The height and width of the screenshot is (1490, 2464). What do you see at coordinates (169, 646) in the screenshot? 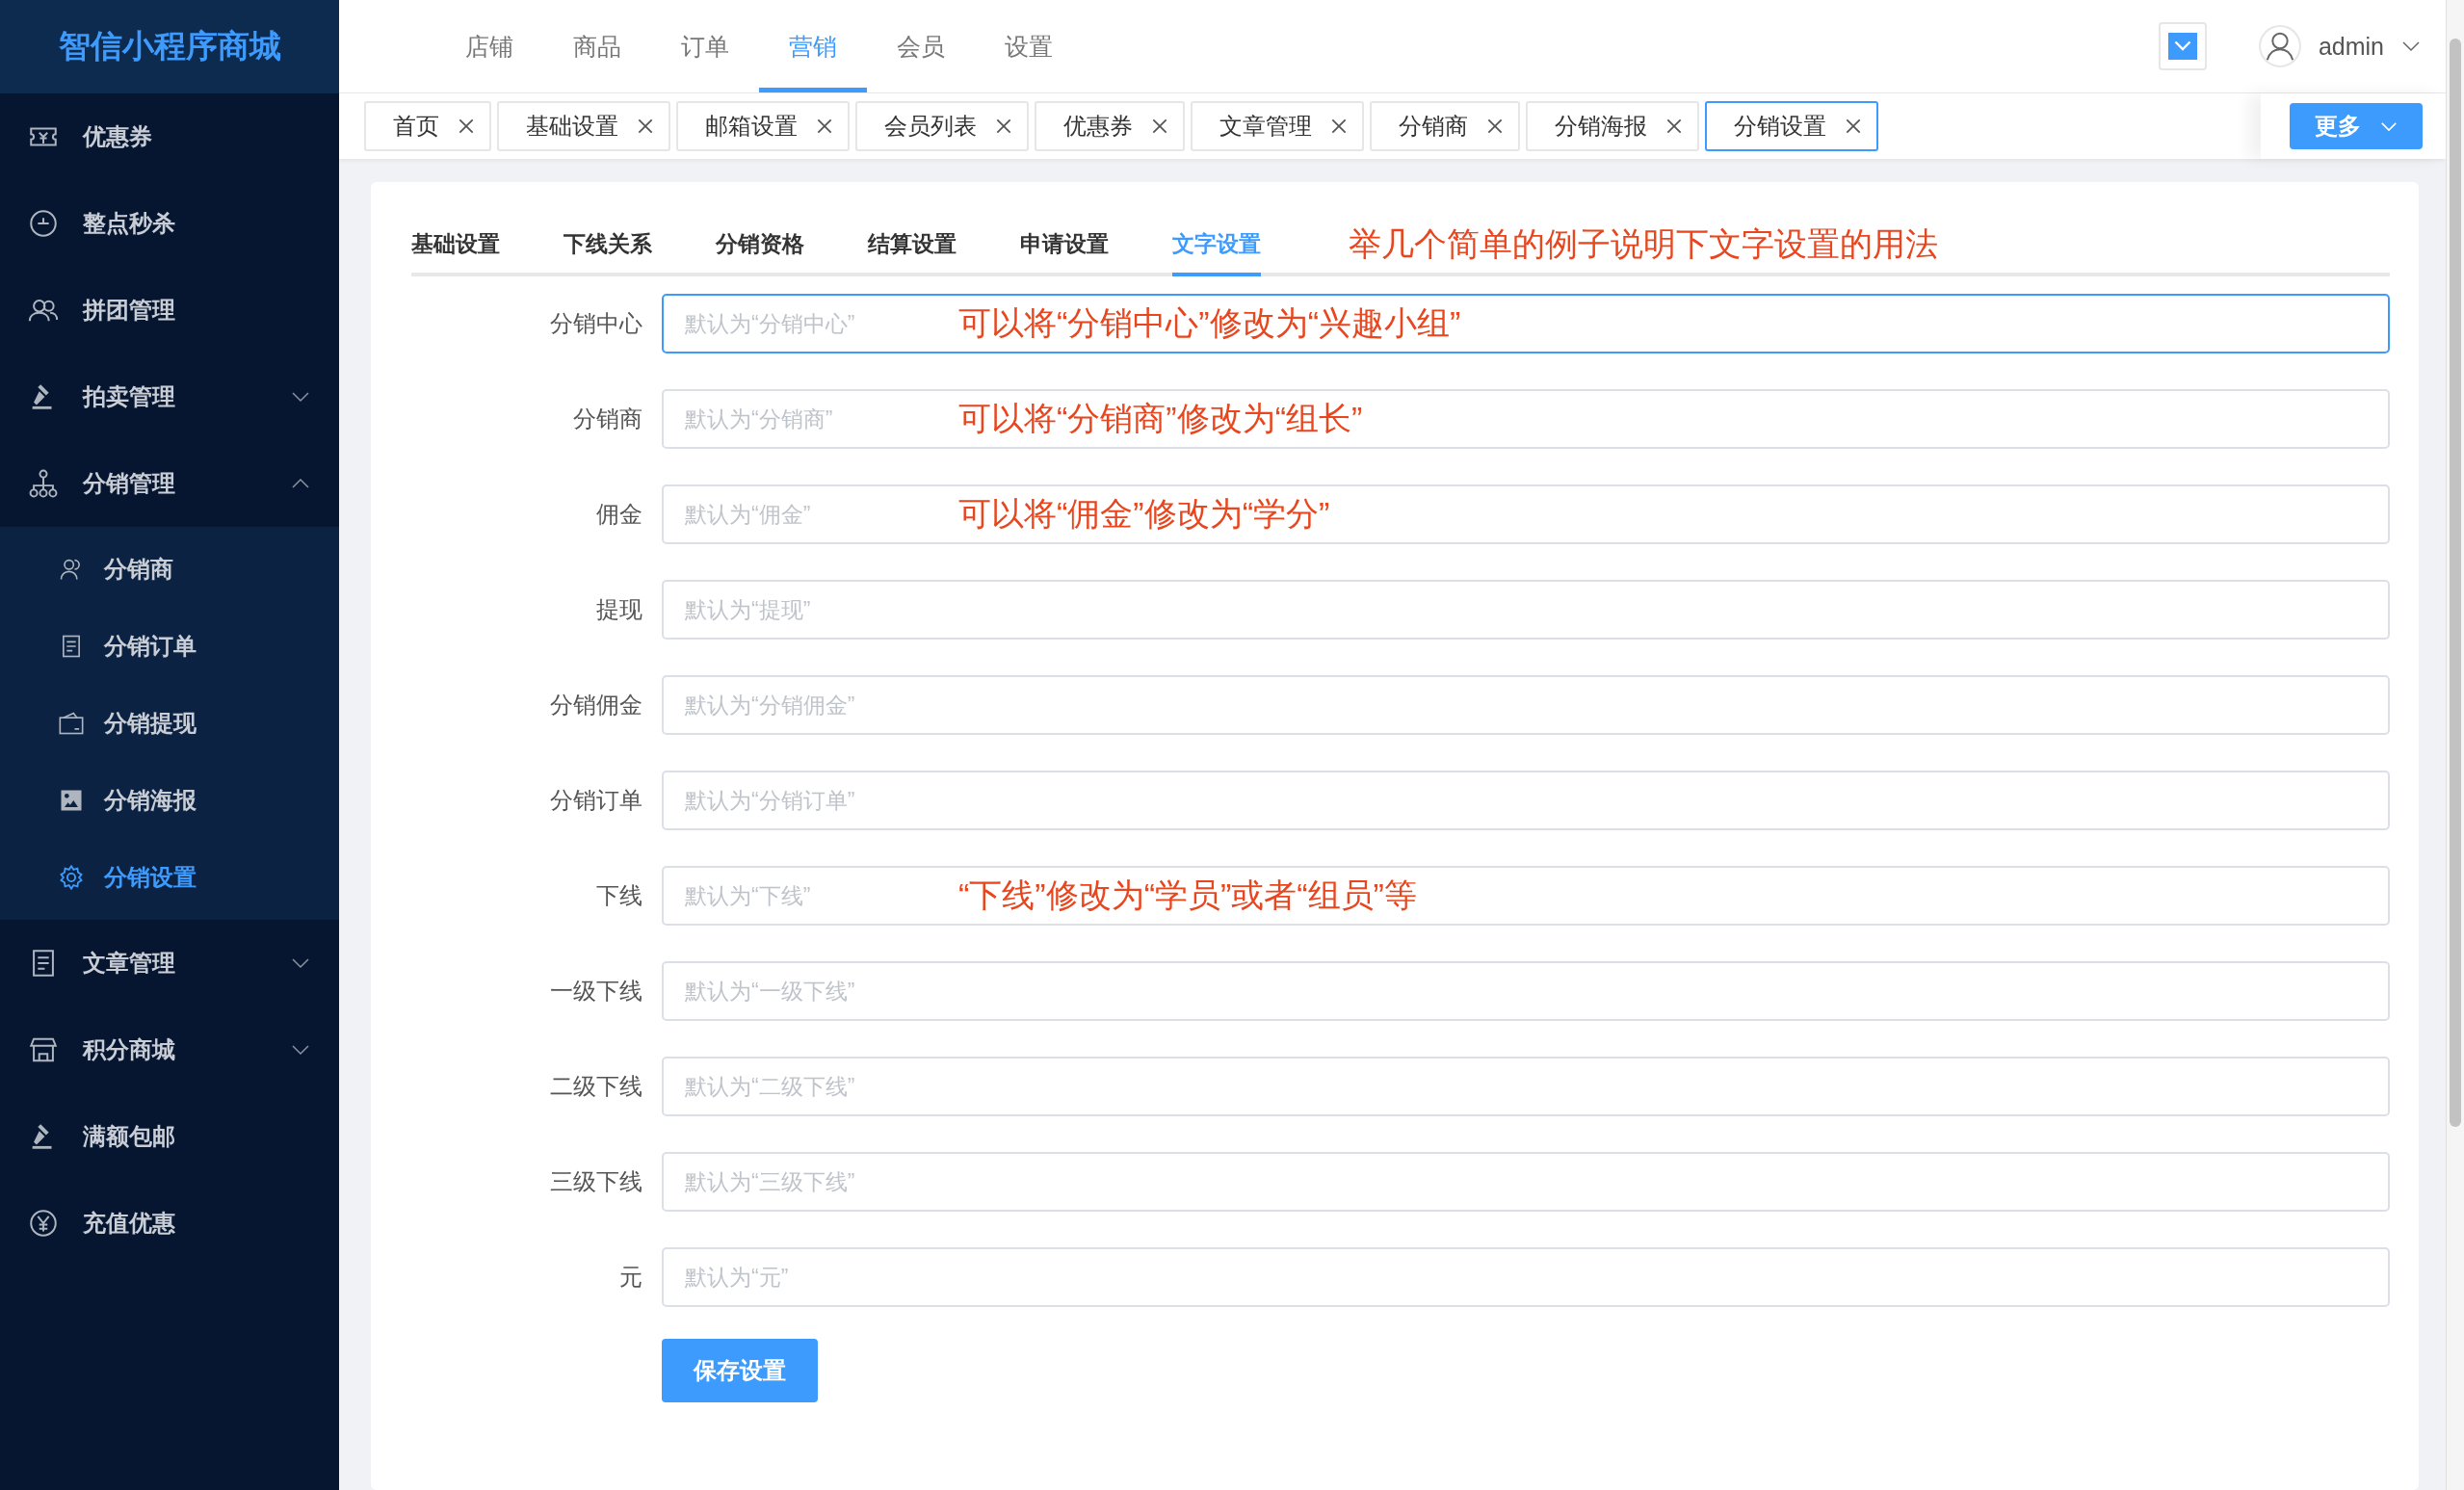
I see `sidebar-subitem: 分销订单` at bounding box center [169, 646].